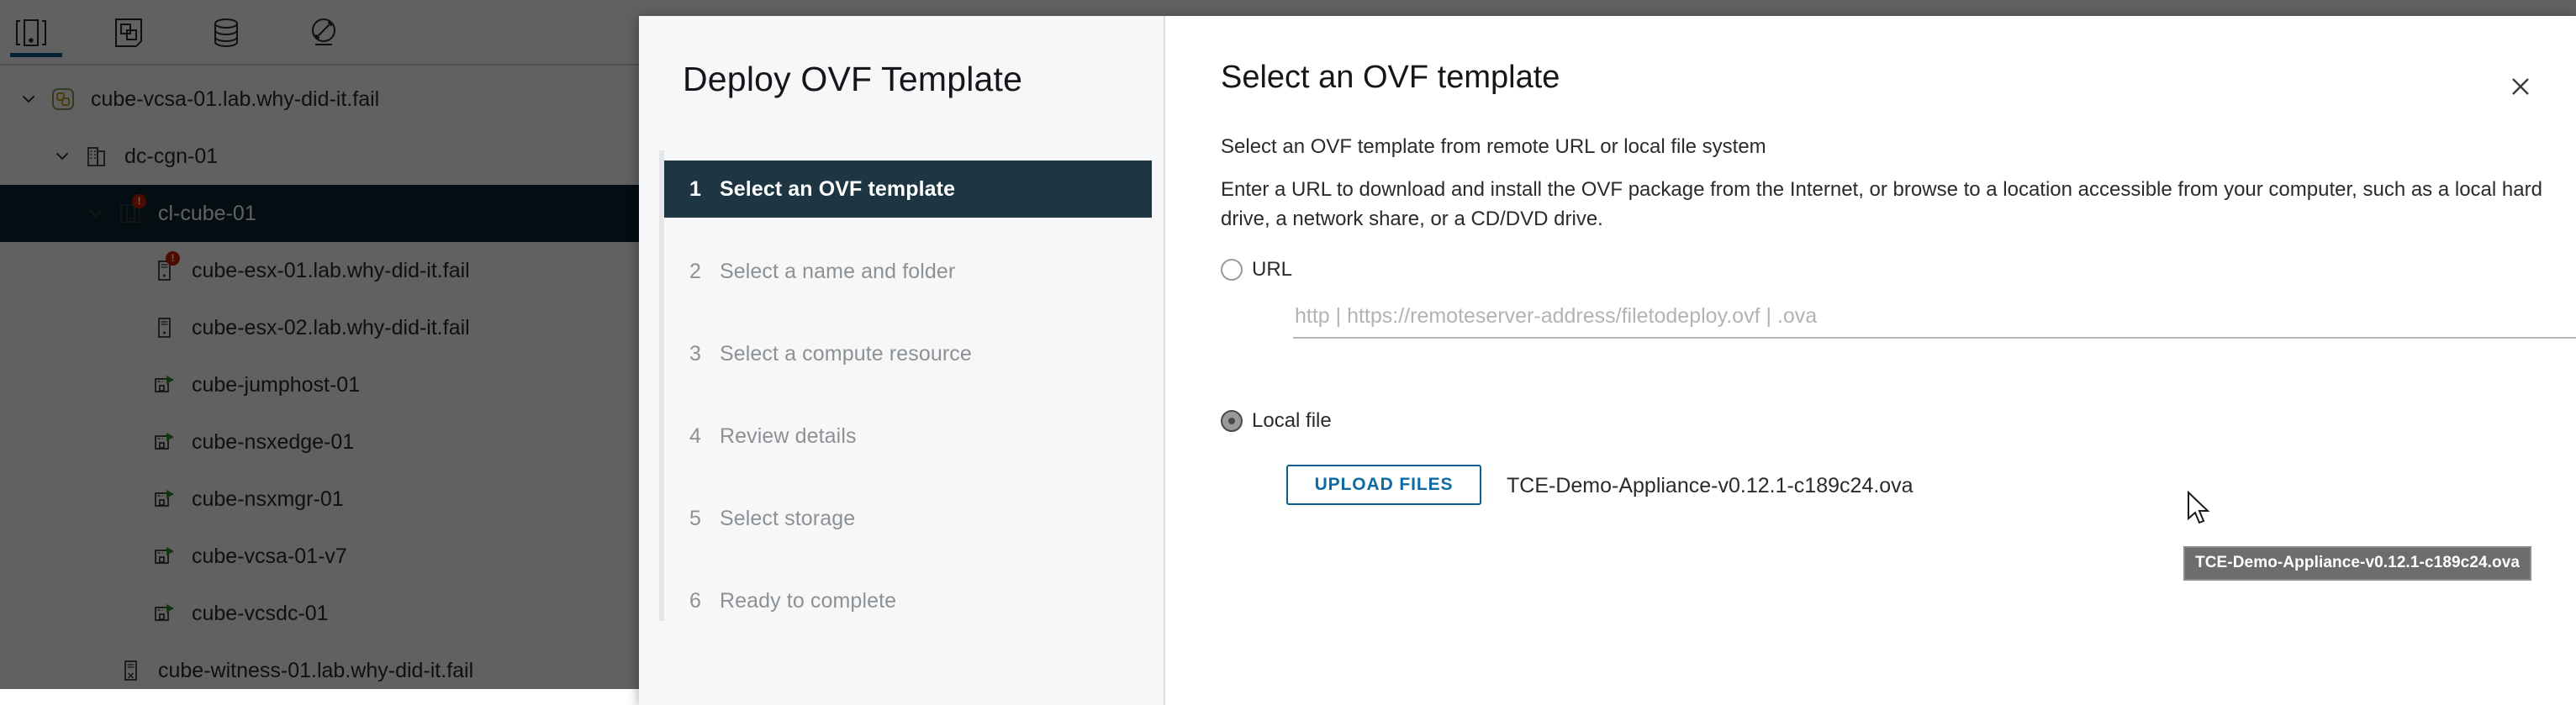 The height and width of the screenshot is (705, 2576). I want to click on radio-url-label: URL, so click(1272, 269).